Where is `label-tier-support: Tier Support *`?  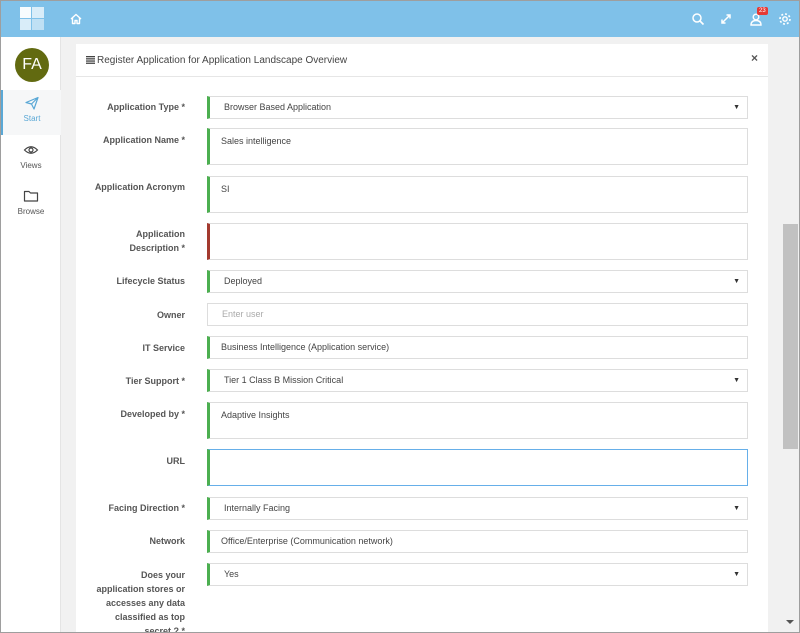 label-tier-support: Tier Support * is located at coordinates (155, 381).